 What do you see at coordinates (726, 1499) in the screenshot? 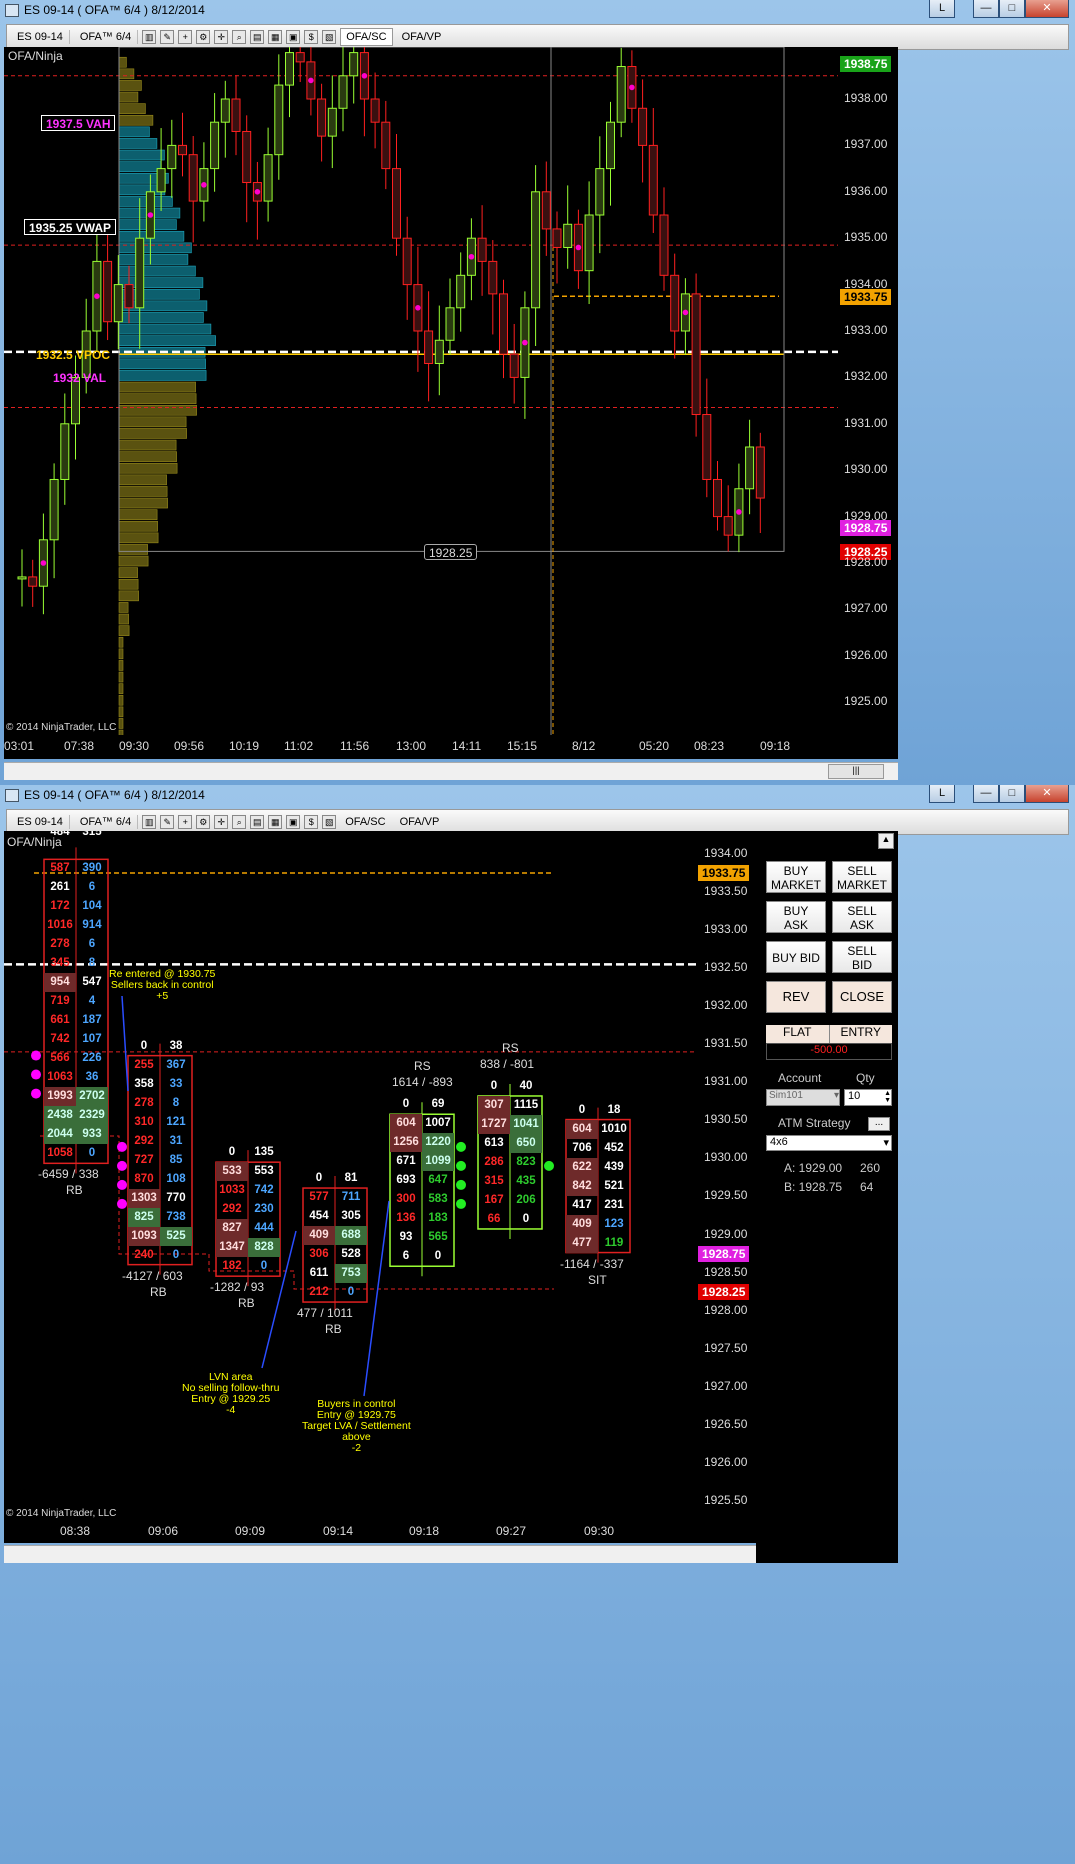
I see `y-tick-label: 1925.50` at bounding box center [726, 1499].